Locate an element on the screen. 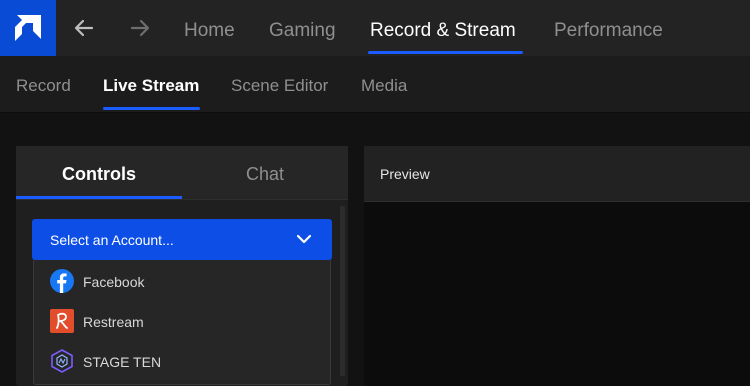 The image size is (750, 386). stage-ten-icon is located at coordinates (62, 361).